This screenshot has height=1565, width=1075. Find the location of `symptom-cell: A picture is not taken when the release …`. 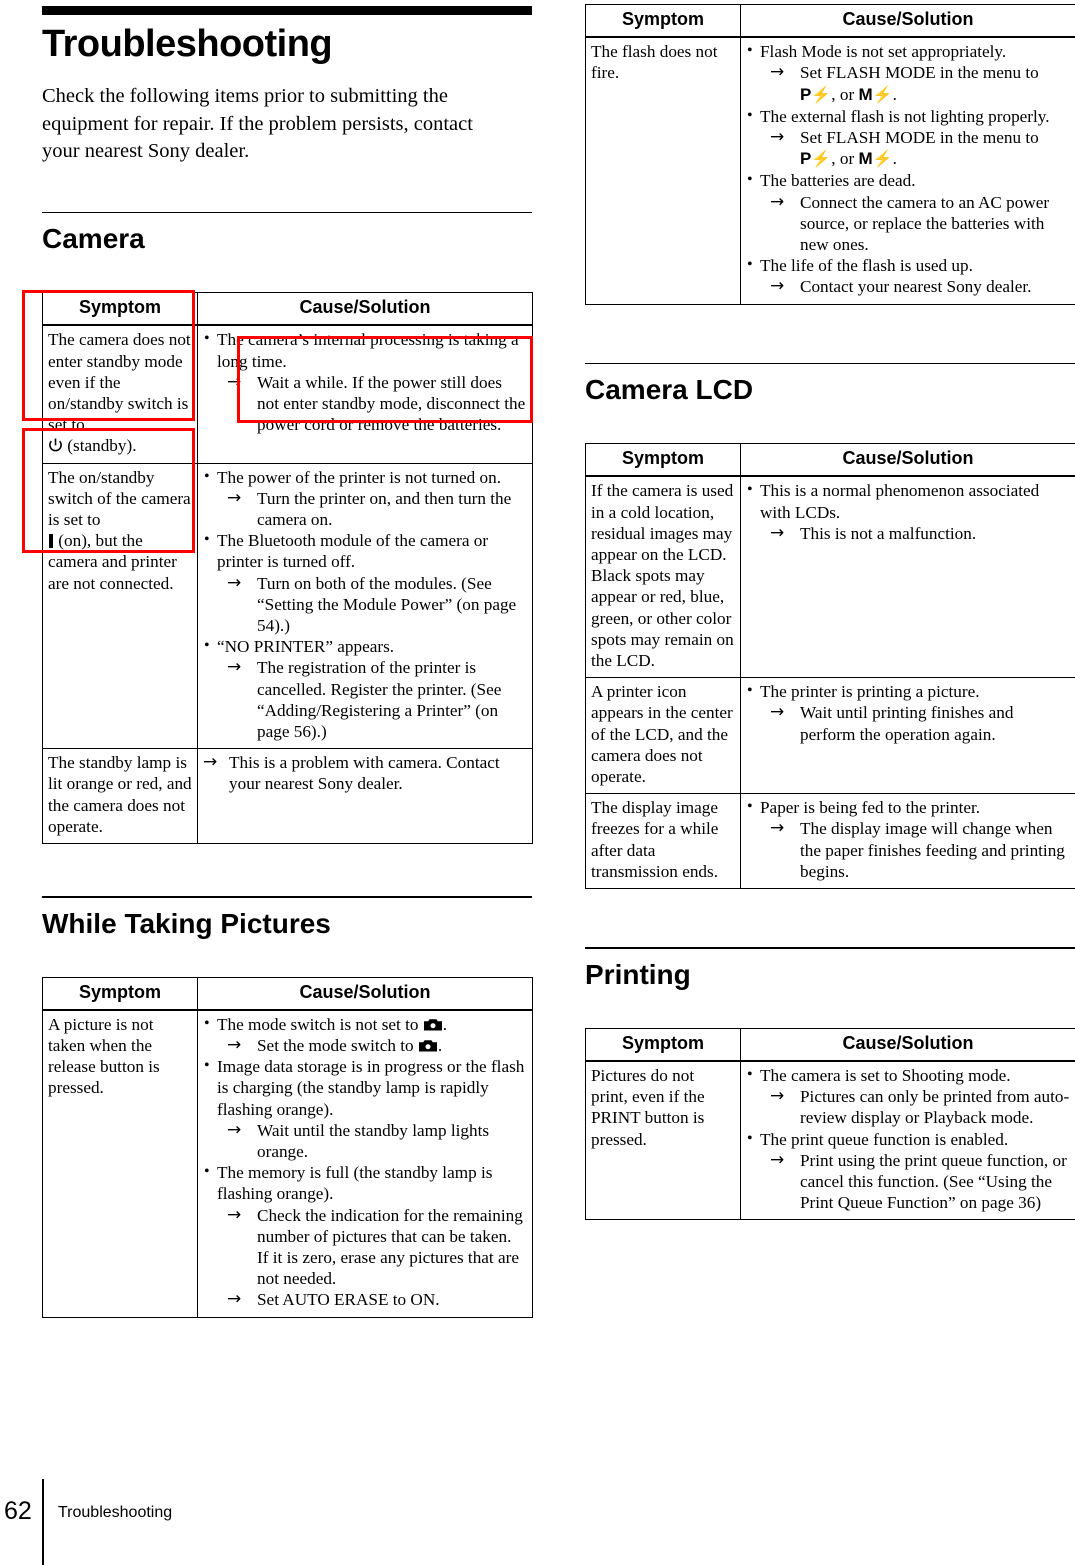

symptom-cell: A picture is not taken when the release … is located at coordinates (120, 1163).